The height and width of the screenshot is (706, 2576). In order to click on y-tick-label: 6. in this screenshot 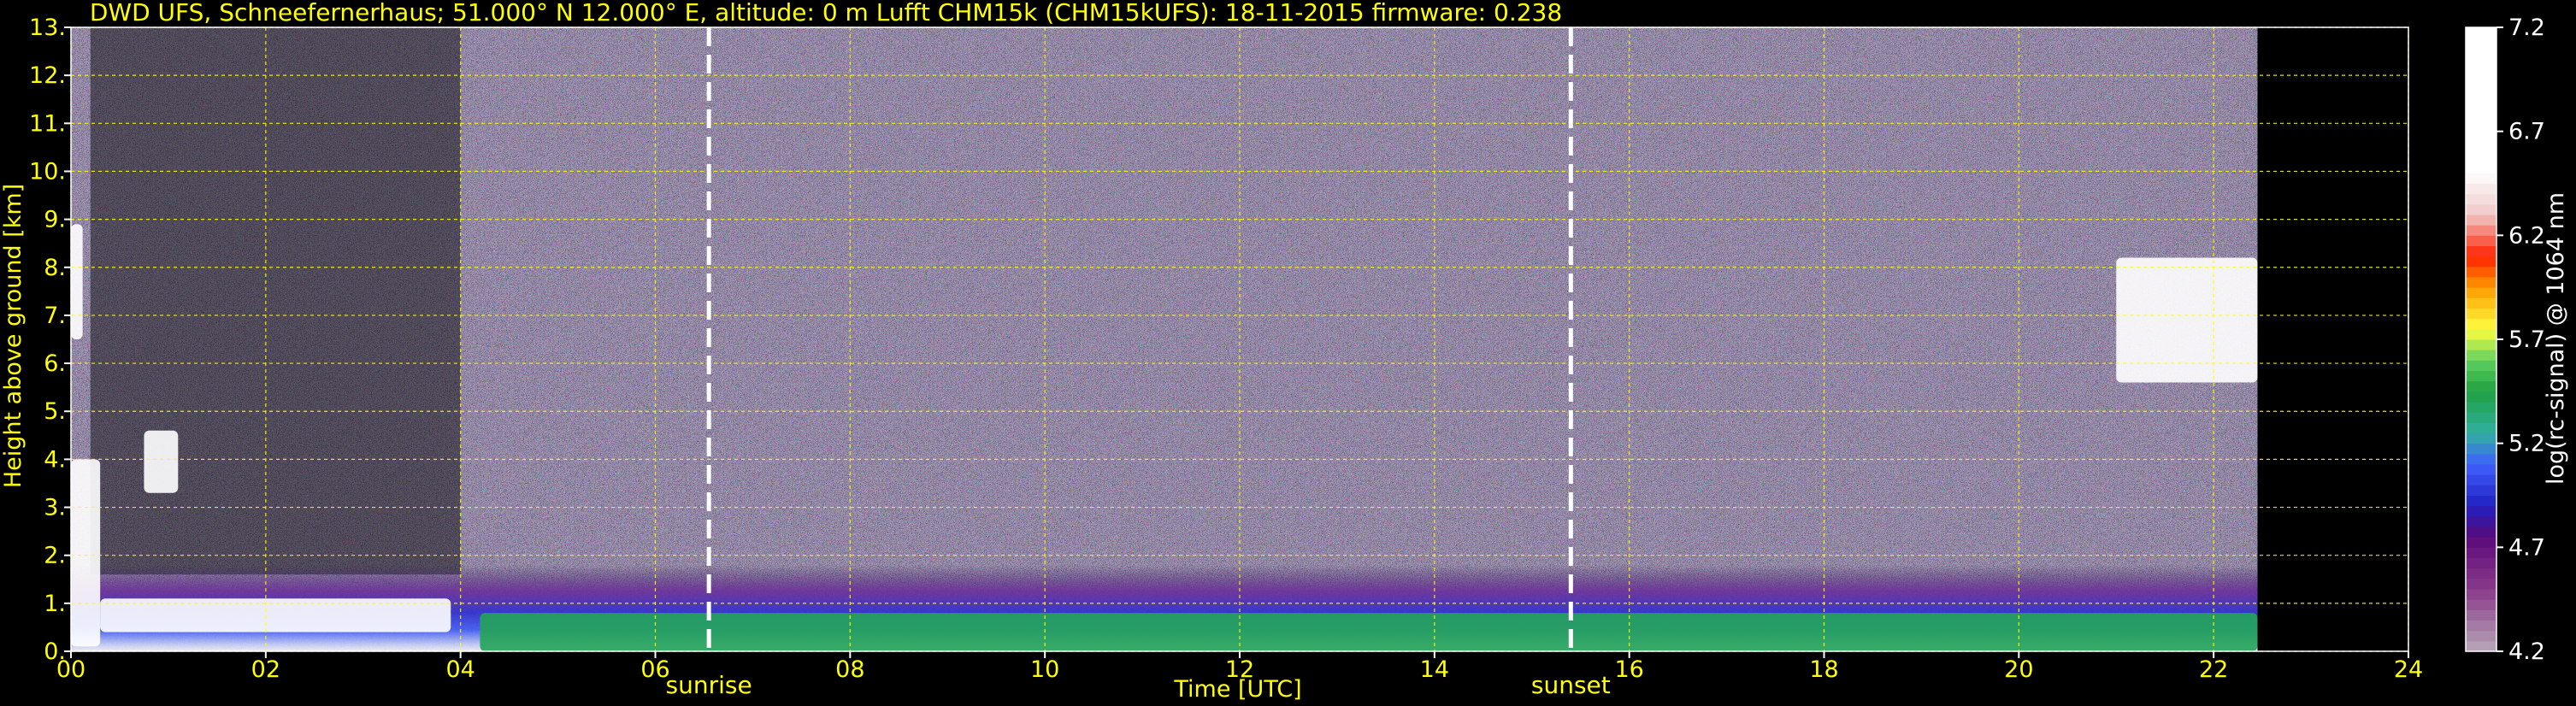, I will do `click(55, 363)`.